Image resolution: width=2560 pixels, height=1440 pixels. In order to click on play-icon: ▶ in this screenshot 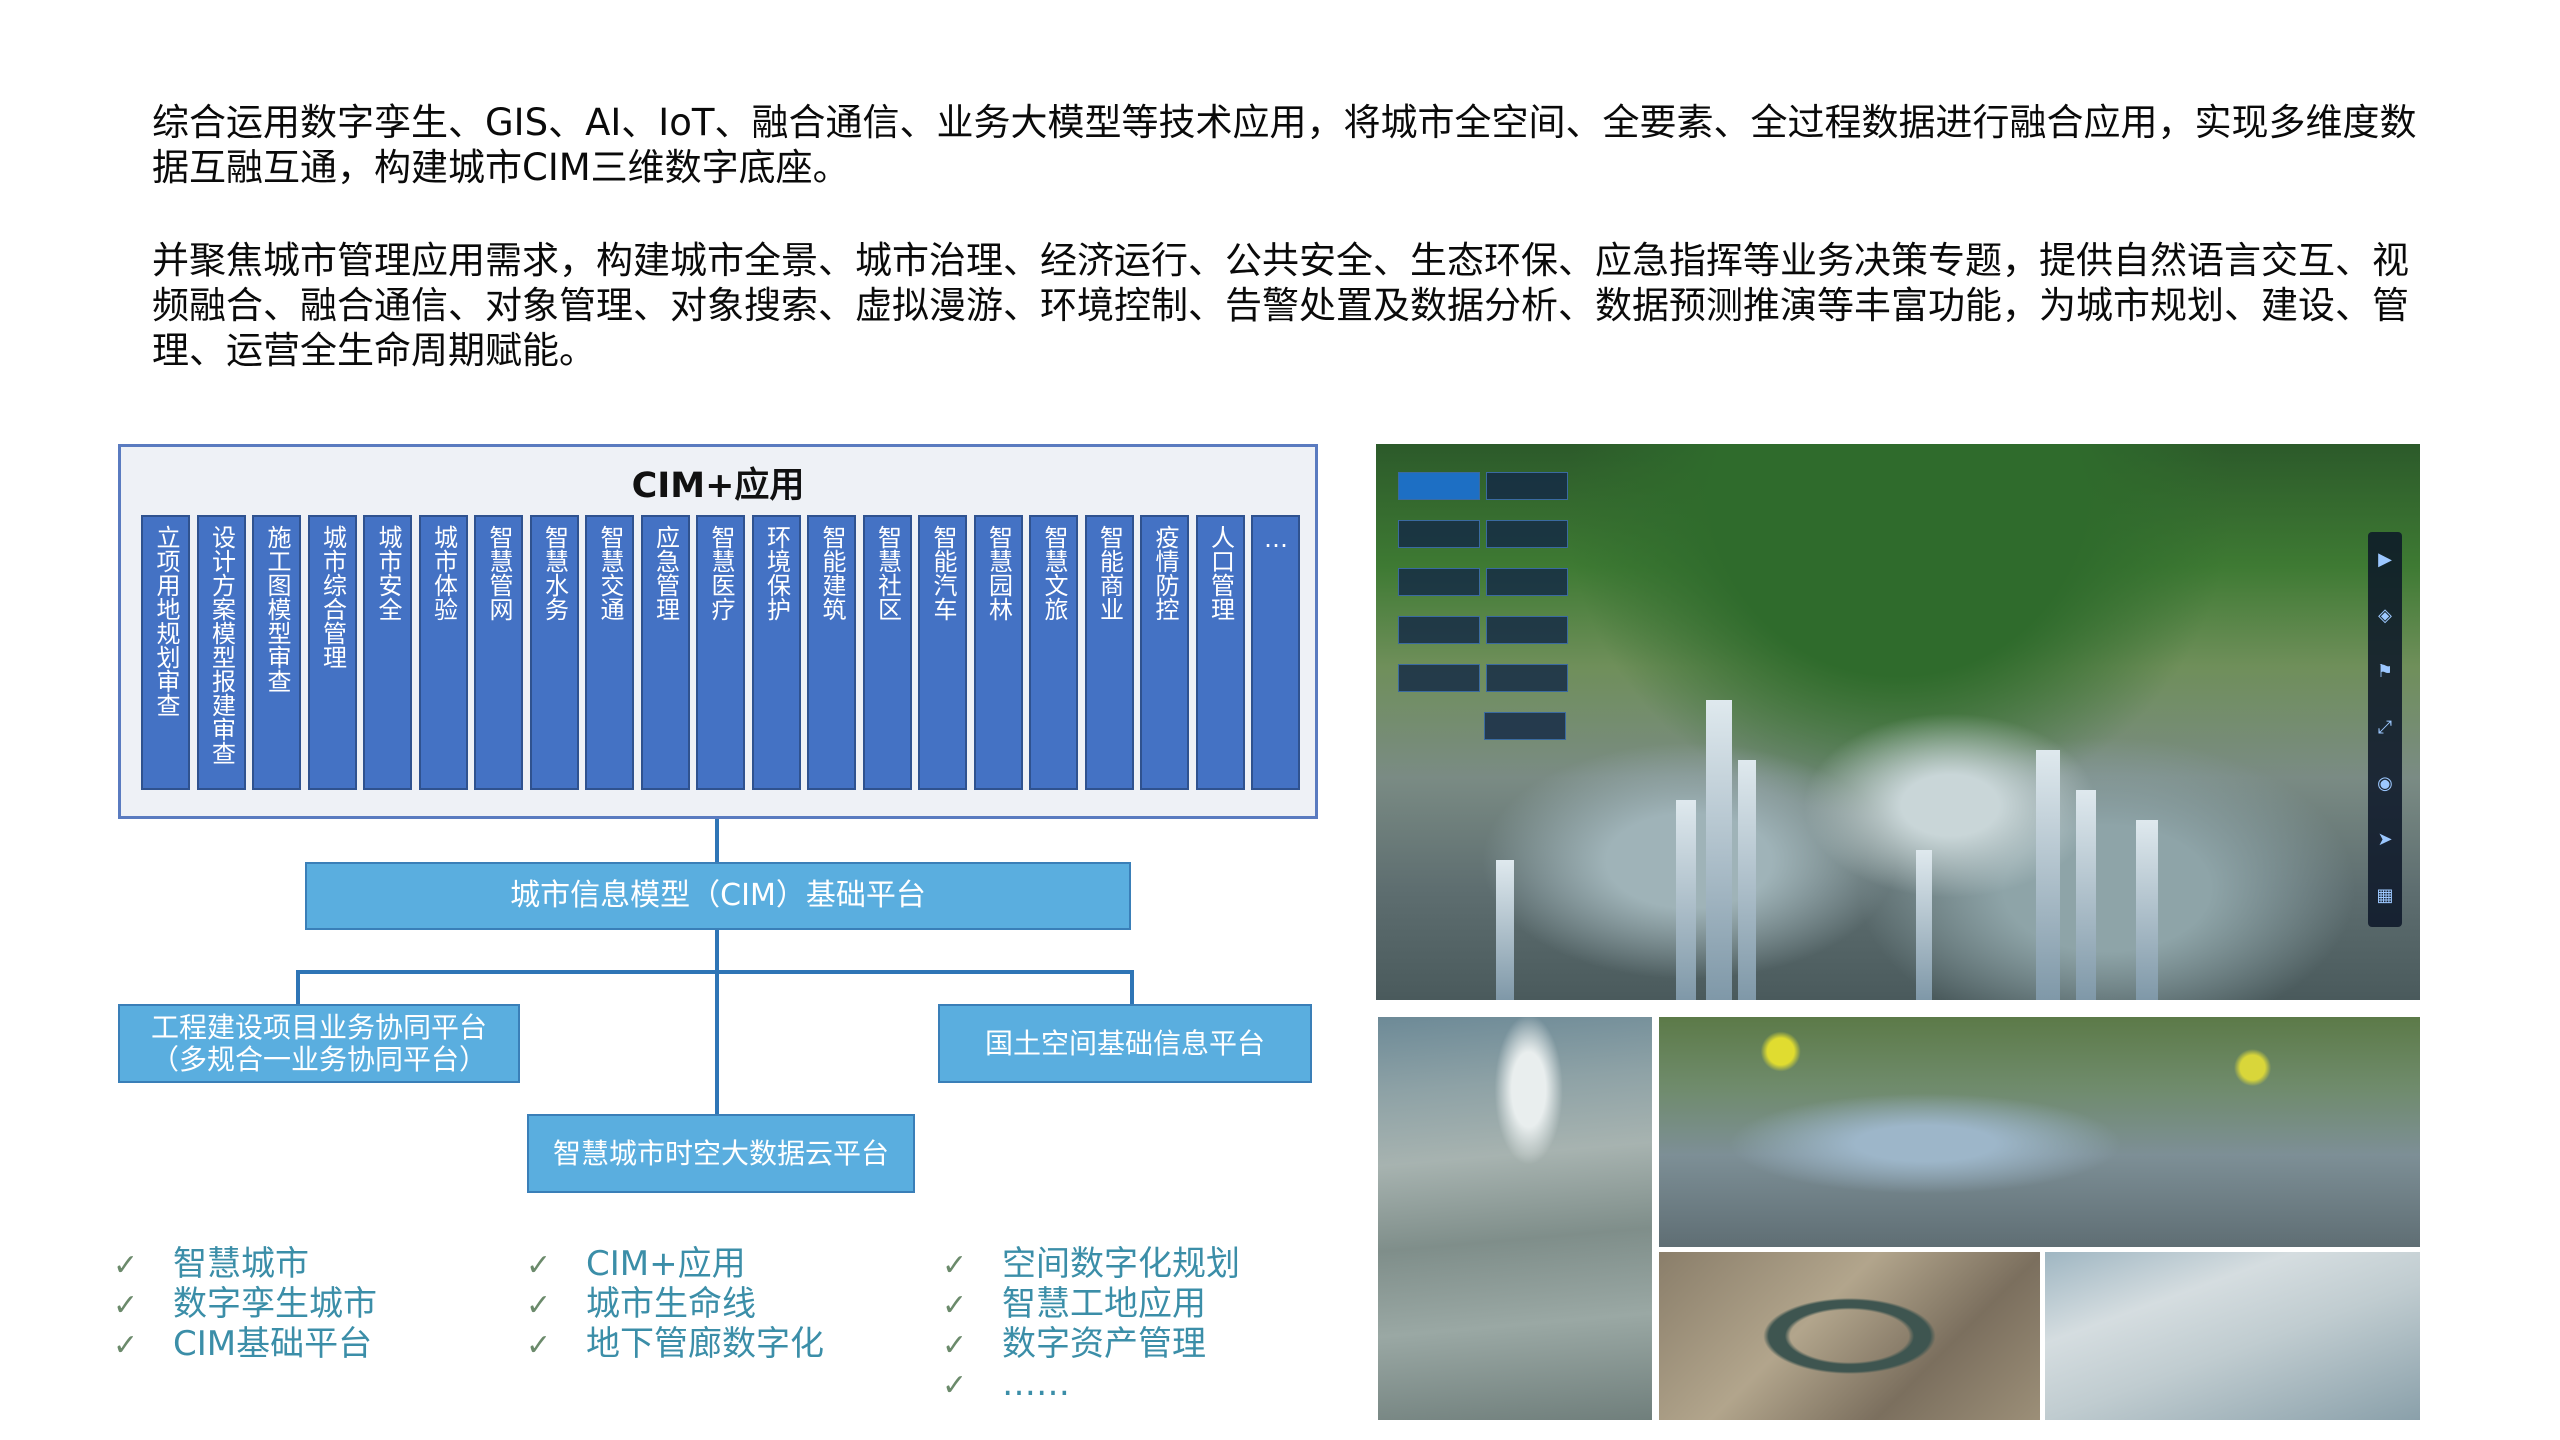, I will do `click(2385, 560)`.